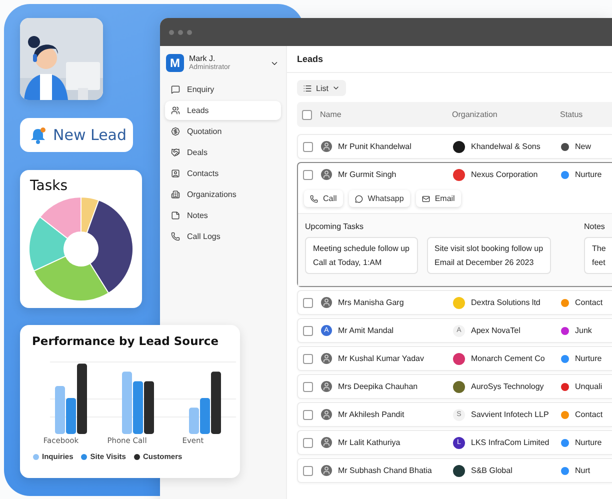  What do you see at coordinates (223, 110) in the screenshot?
I see `sidebar-item: Leads` at bounding box center [223, 110].